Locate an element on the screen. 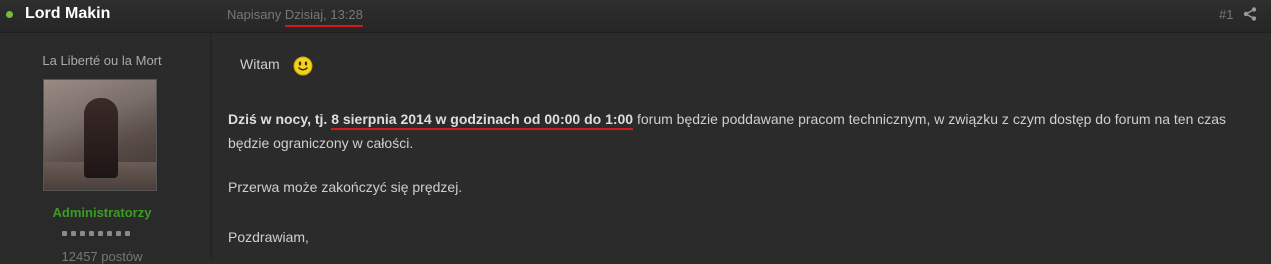 This screenshot has height=264, width=1271. post-count: 12457 postów is located at coordinates (102, 256).